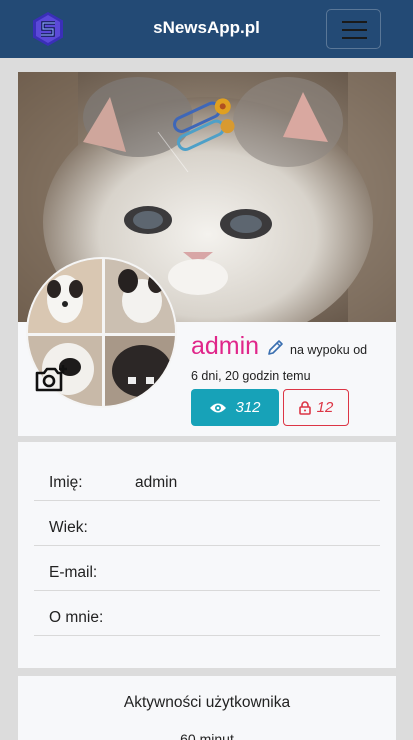  What do you see at coordinates (354, 22) in the screenshot?
I see `hamburger-icon` at bounding box center [354, 22].